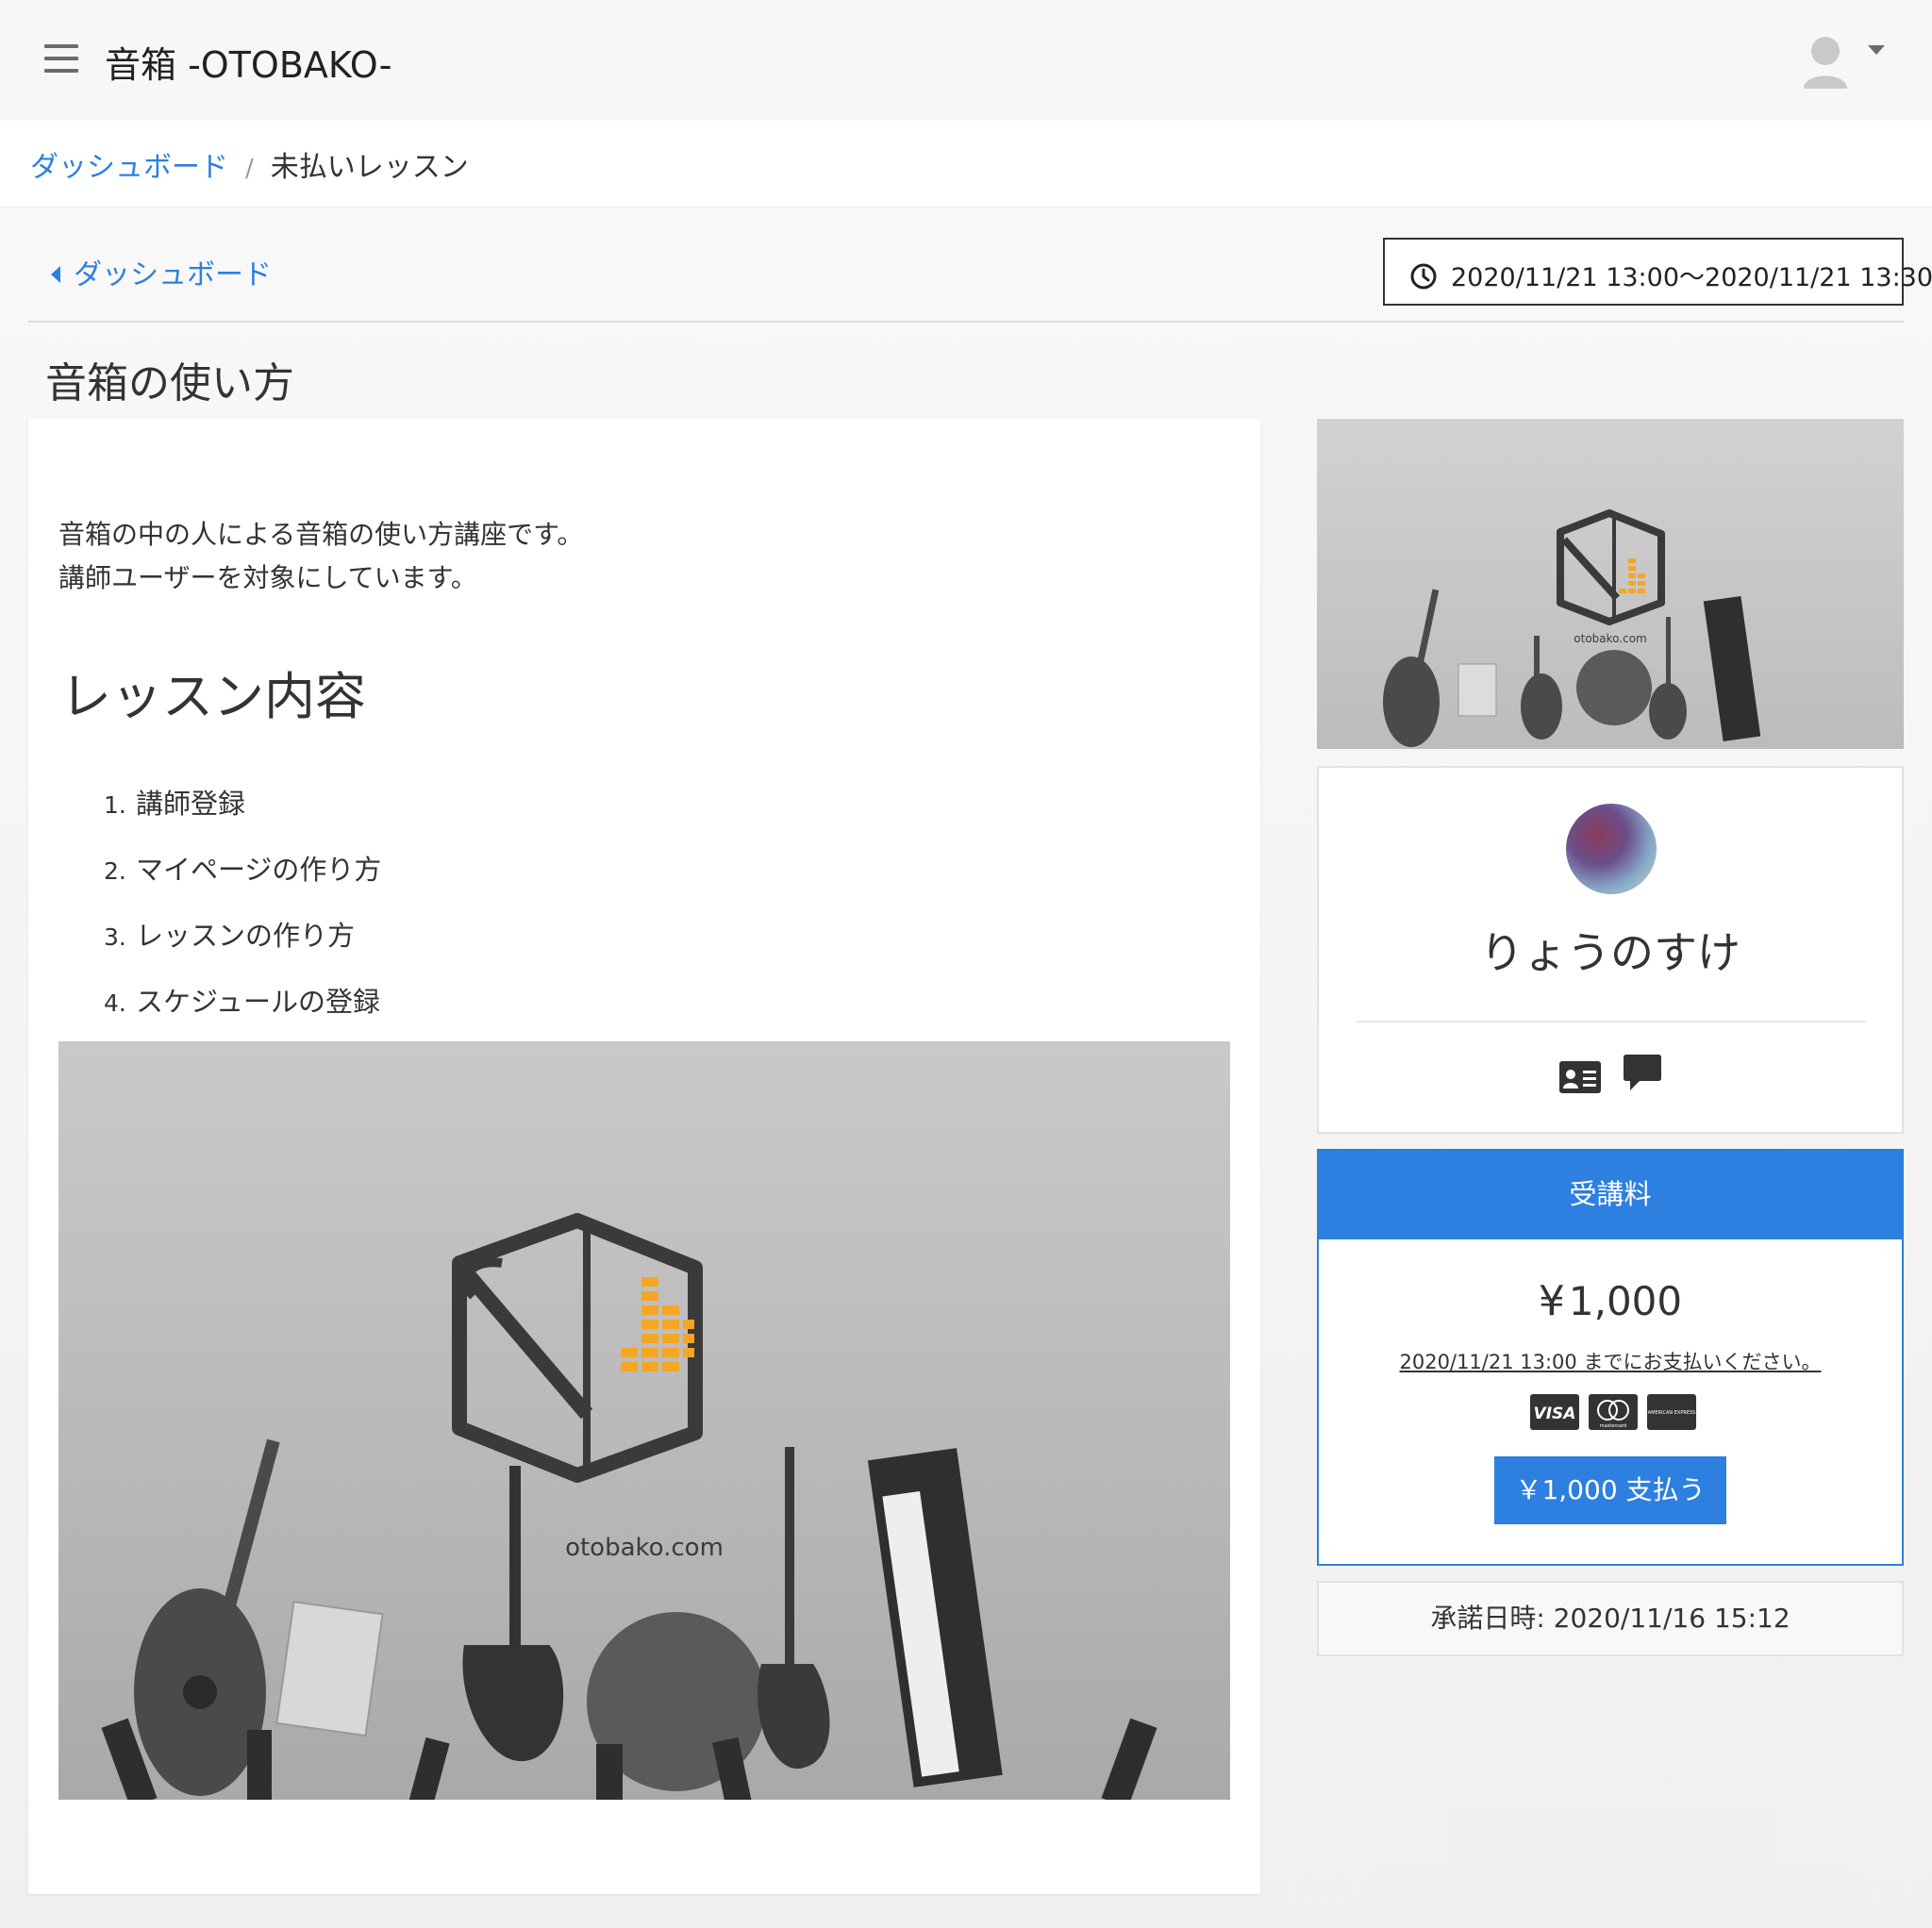 Image resolution: width=1932 pixels, height=1928 pixels. Describe the element at coordinates (1876, 50) in the screenshot. I see `caret-down-icon` at that location.